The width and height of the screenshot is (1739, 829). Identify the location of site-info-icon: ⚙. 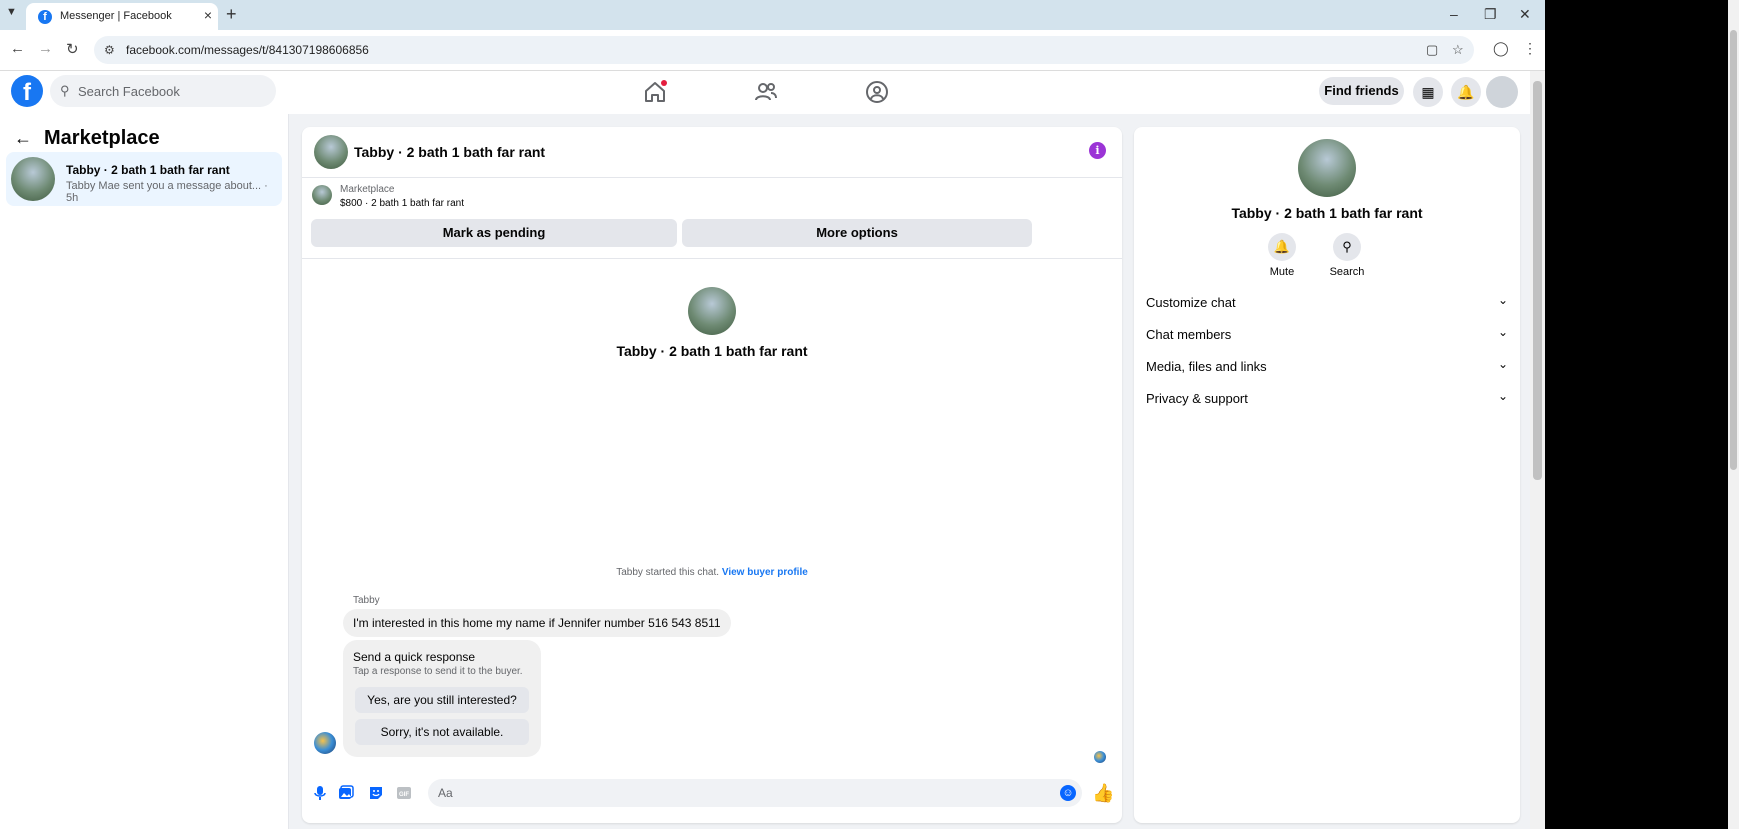
(109, 50).